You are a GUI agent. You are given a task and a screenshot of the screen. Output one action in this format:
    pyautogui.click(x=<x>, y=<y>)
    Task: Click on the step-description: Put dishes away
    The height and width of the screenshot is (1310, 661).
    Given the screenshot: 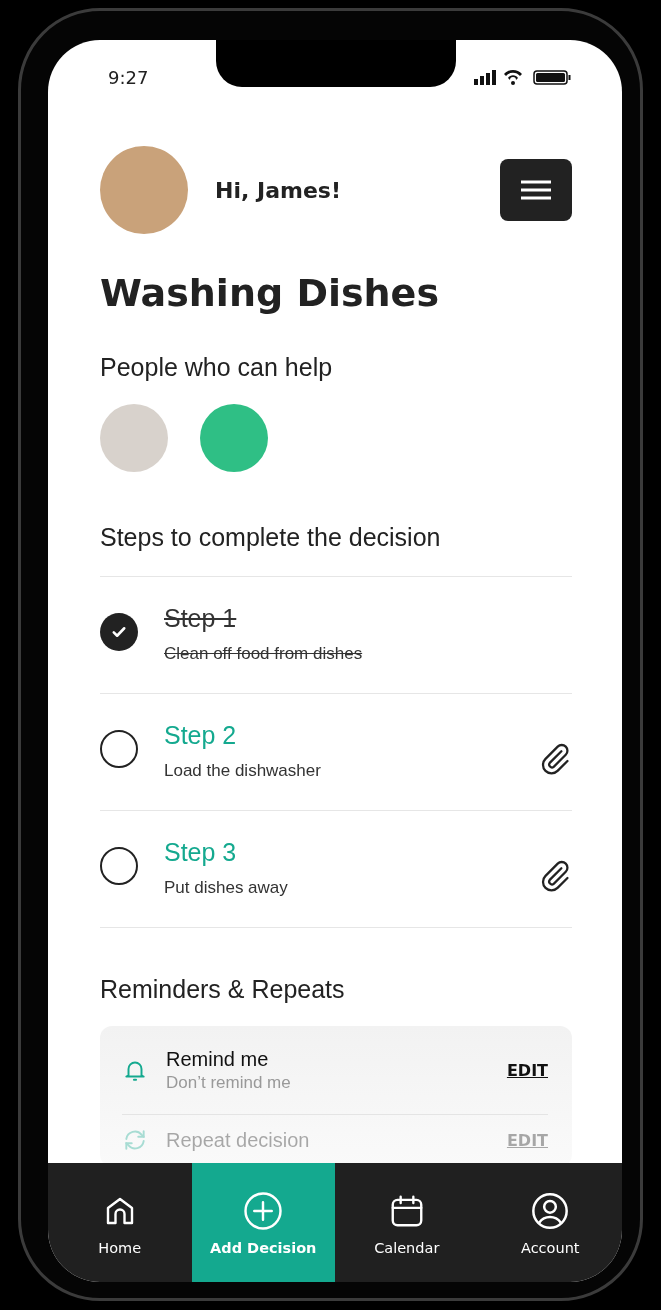 What is the action you would take?
    pyautogui.click(x=226, y=888)
    